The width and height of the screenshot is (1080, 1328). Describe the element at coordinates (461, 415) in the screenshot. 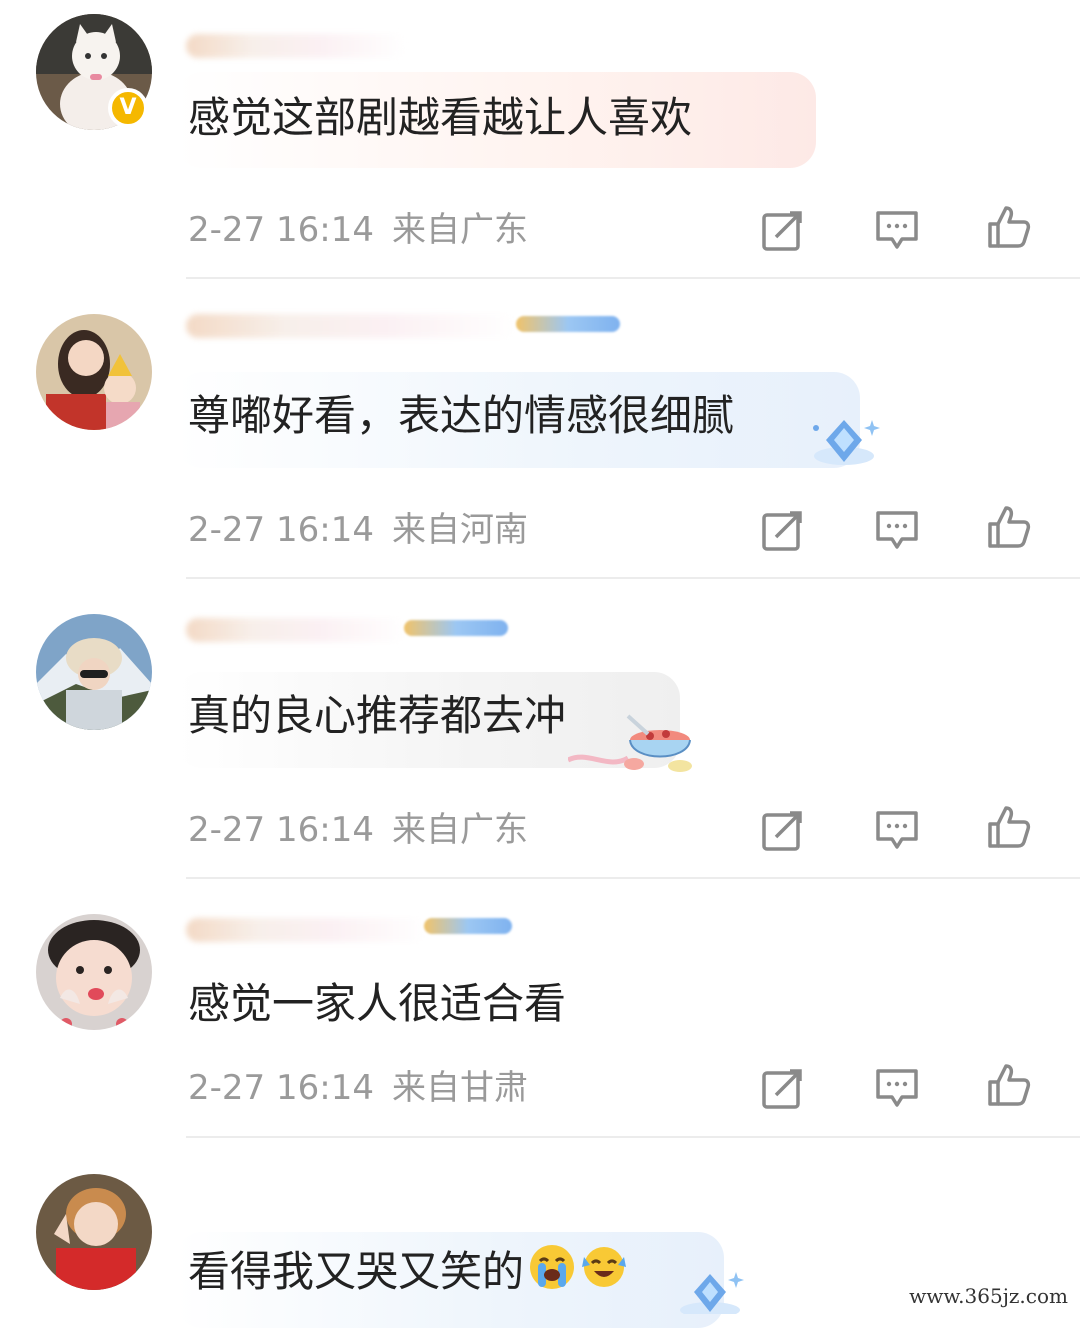

I see `comment-text: 尊嘟好看，表达的情感很细腻` at that location.